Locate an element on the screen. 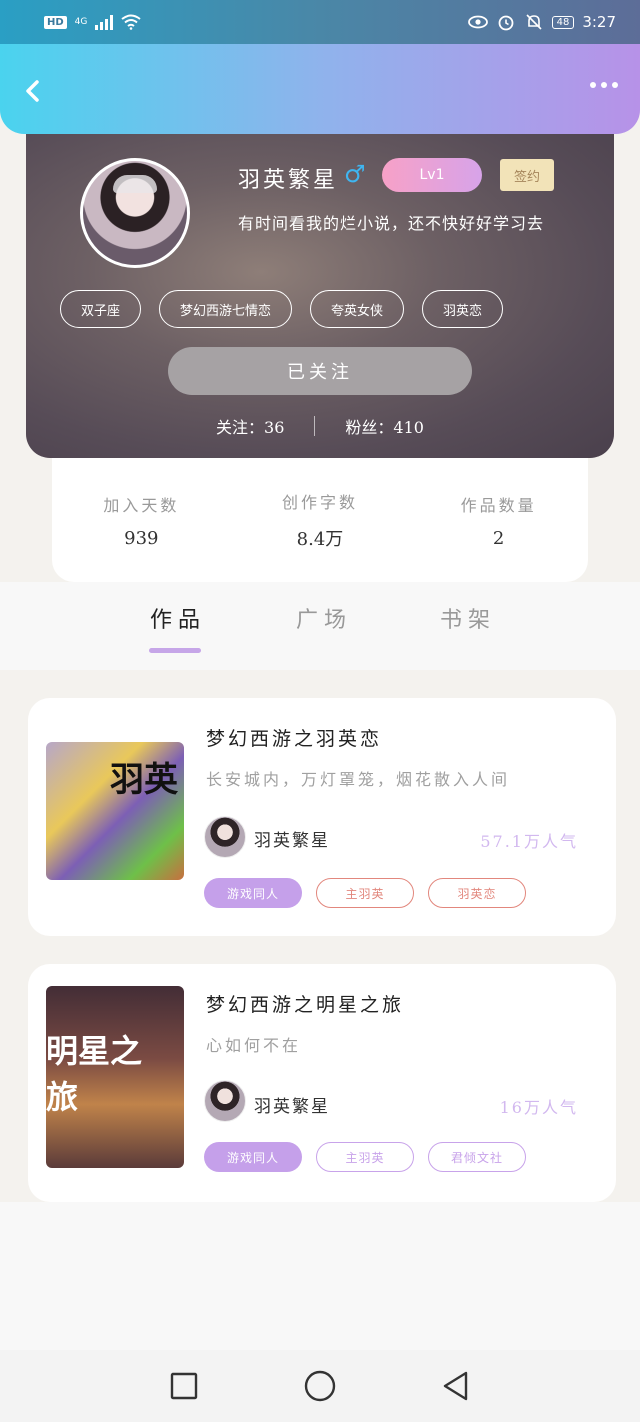 This screenshot has width=640, height=1422. follow-stats: 关注：36 粉丝：410 is located at coordinates (320, 426).